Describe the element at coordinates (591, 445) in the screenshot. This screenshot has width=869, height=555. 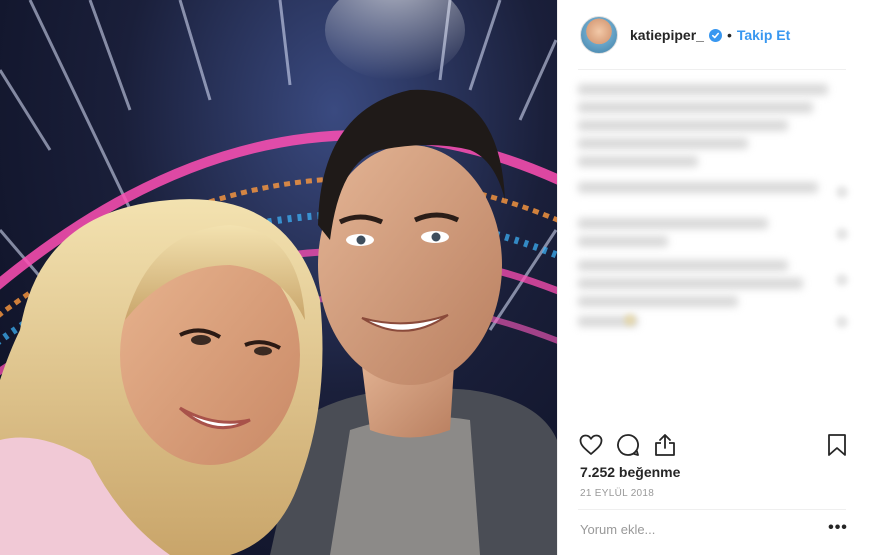
I see `heart-icon` at that location.